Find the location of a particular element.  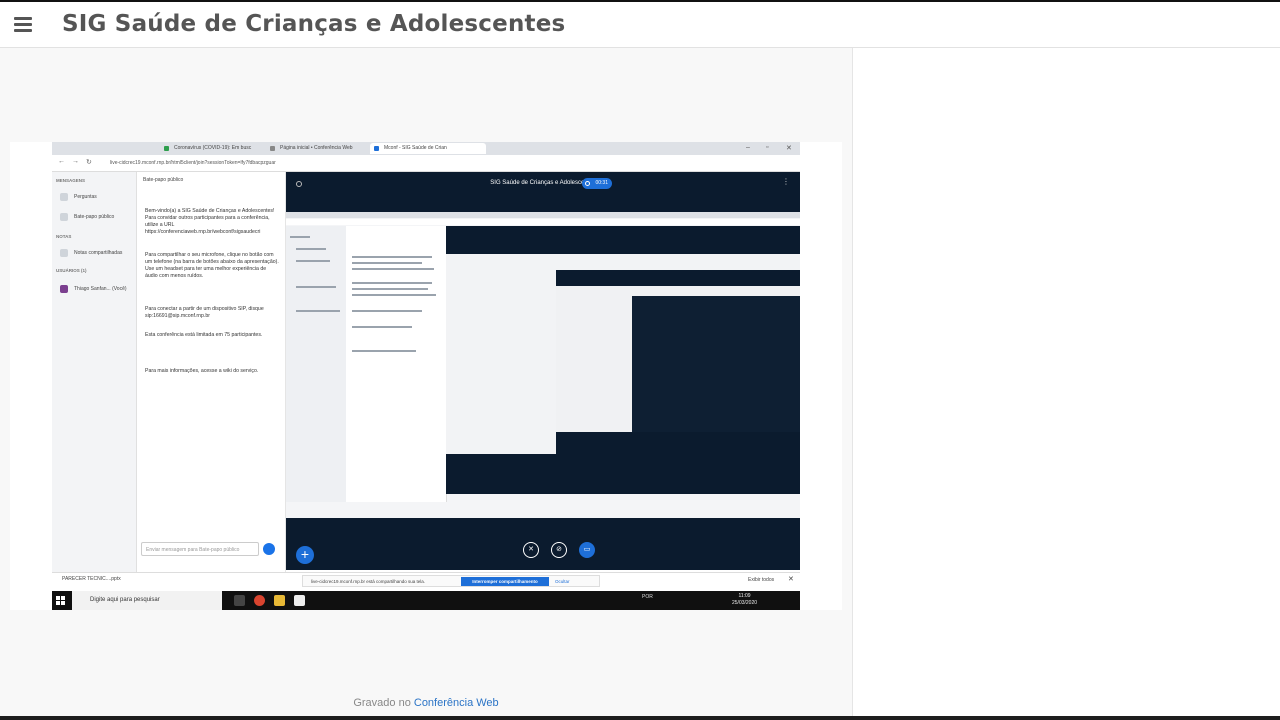

sidebar-item-questions: Perguntas is located at coordinates (78, 197).